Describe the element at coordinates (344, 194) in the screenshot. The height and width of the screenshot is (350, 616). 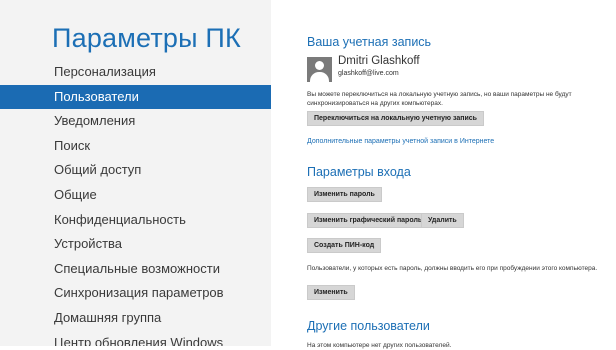
I see `change-password-button: Изменить пароль` at that location.